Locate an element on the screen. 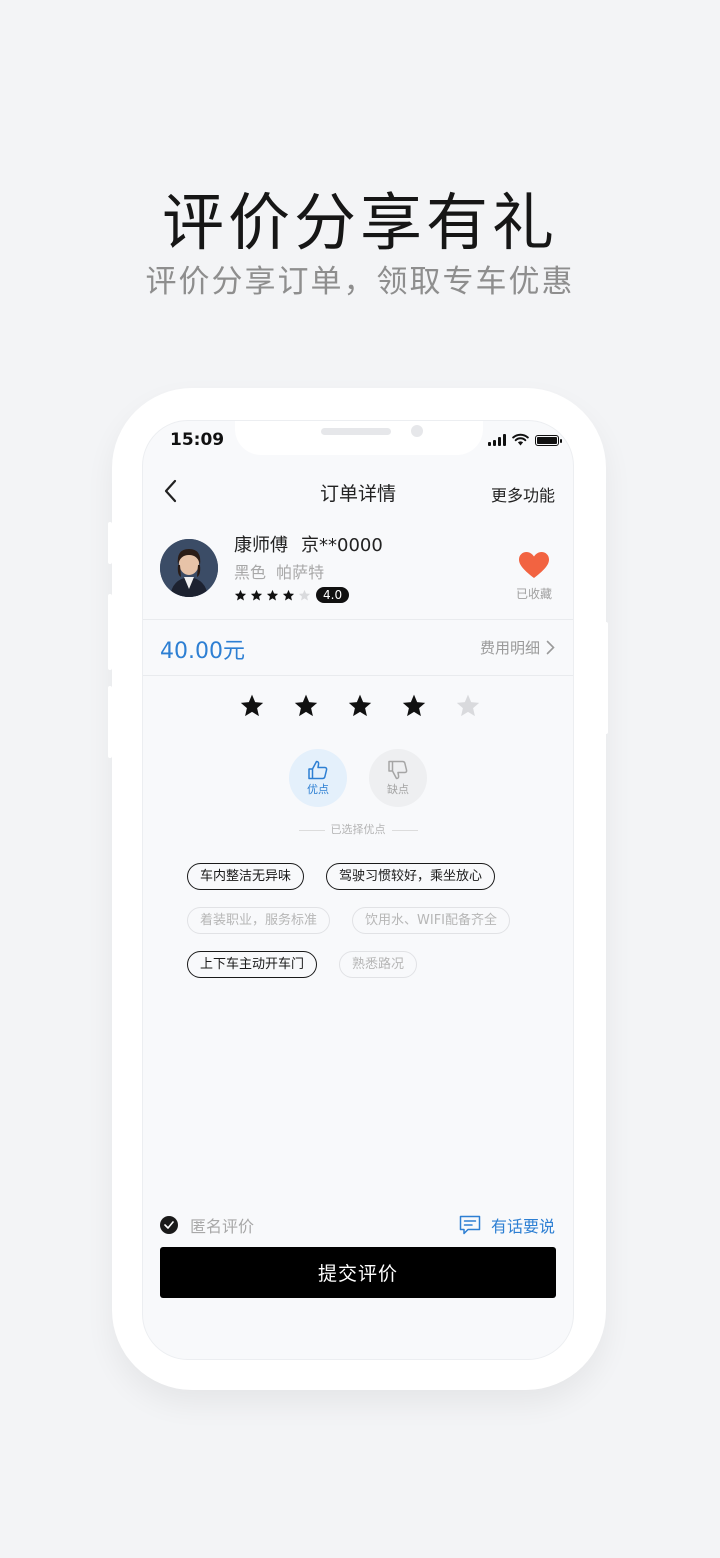  driver-rating: 4.0 is located at coordinates (292, 595).